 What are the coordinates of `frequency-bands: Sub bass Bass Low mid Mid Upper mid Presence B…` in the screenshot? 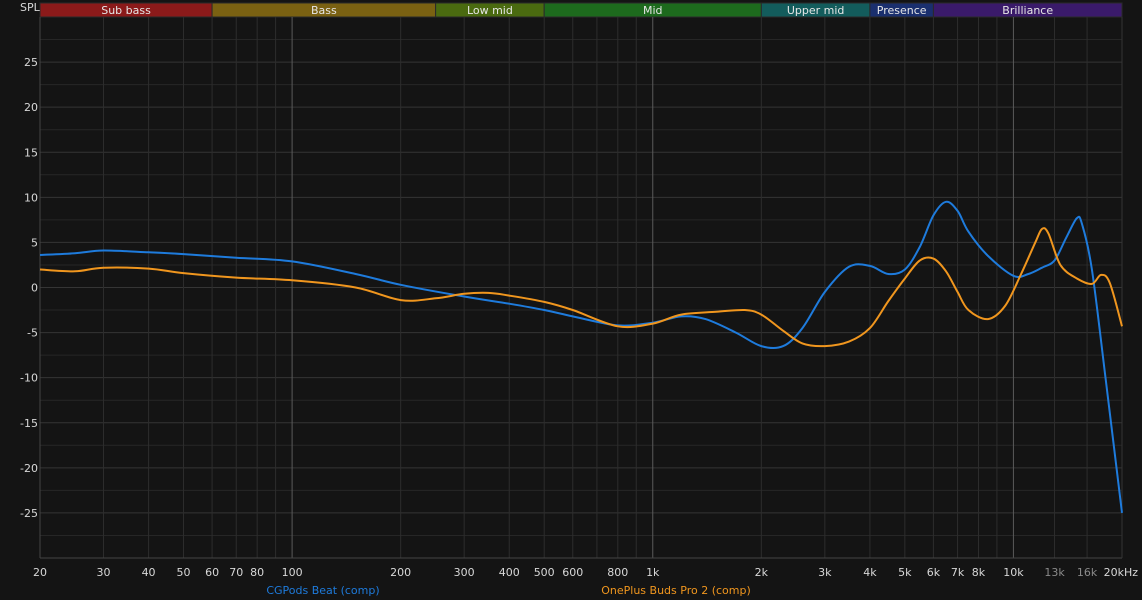 It's located at (581, 10).